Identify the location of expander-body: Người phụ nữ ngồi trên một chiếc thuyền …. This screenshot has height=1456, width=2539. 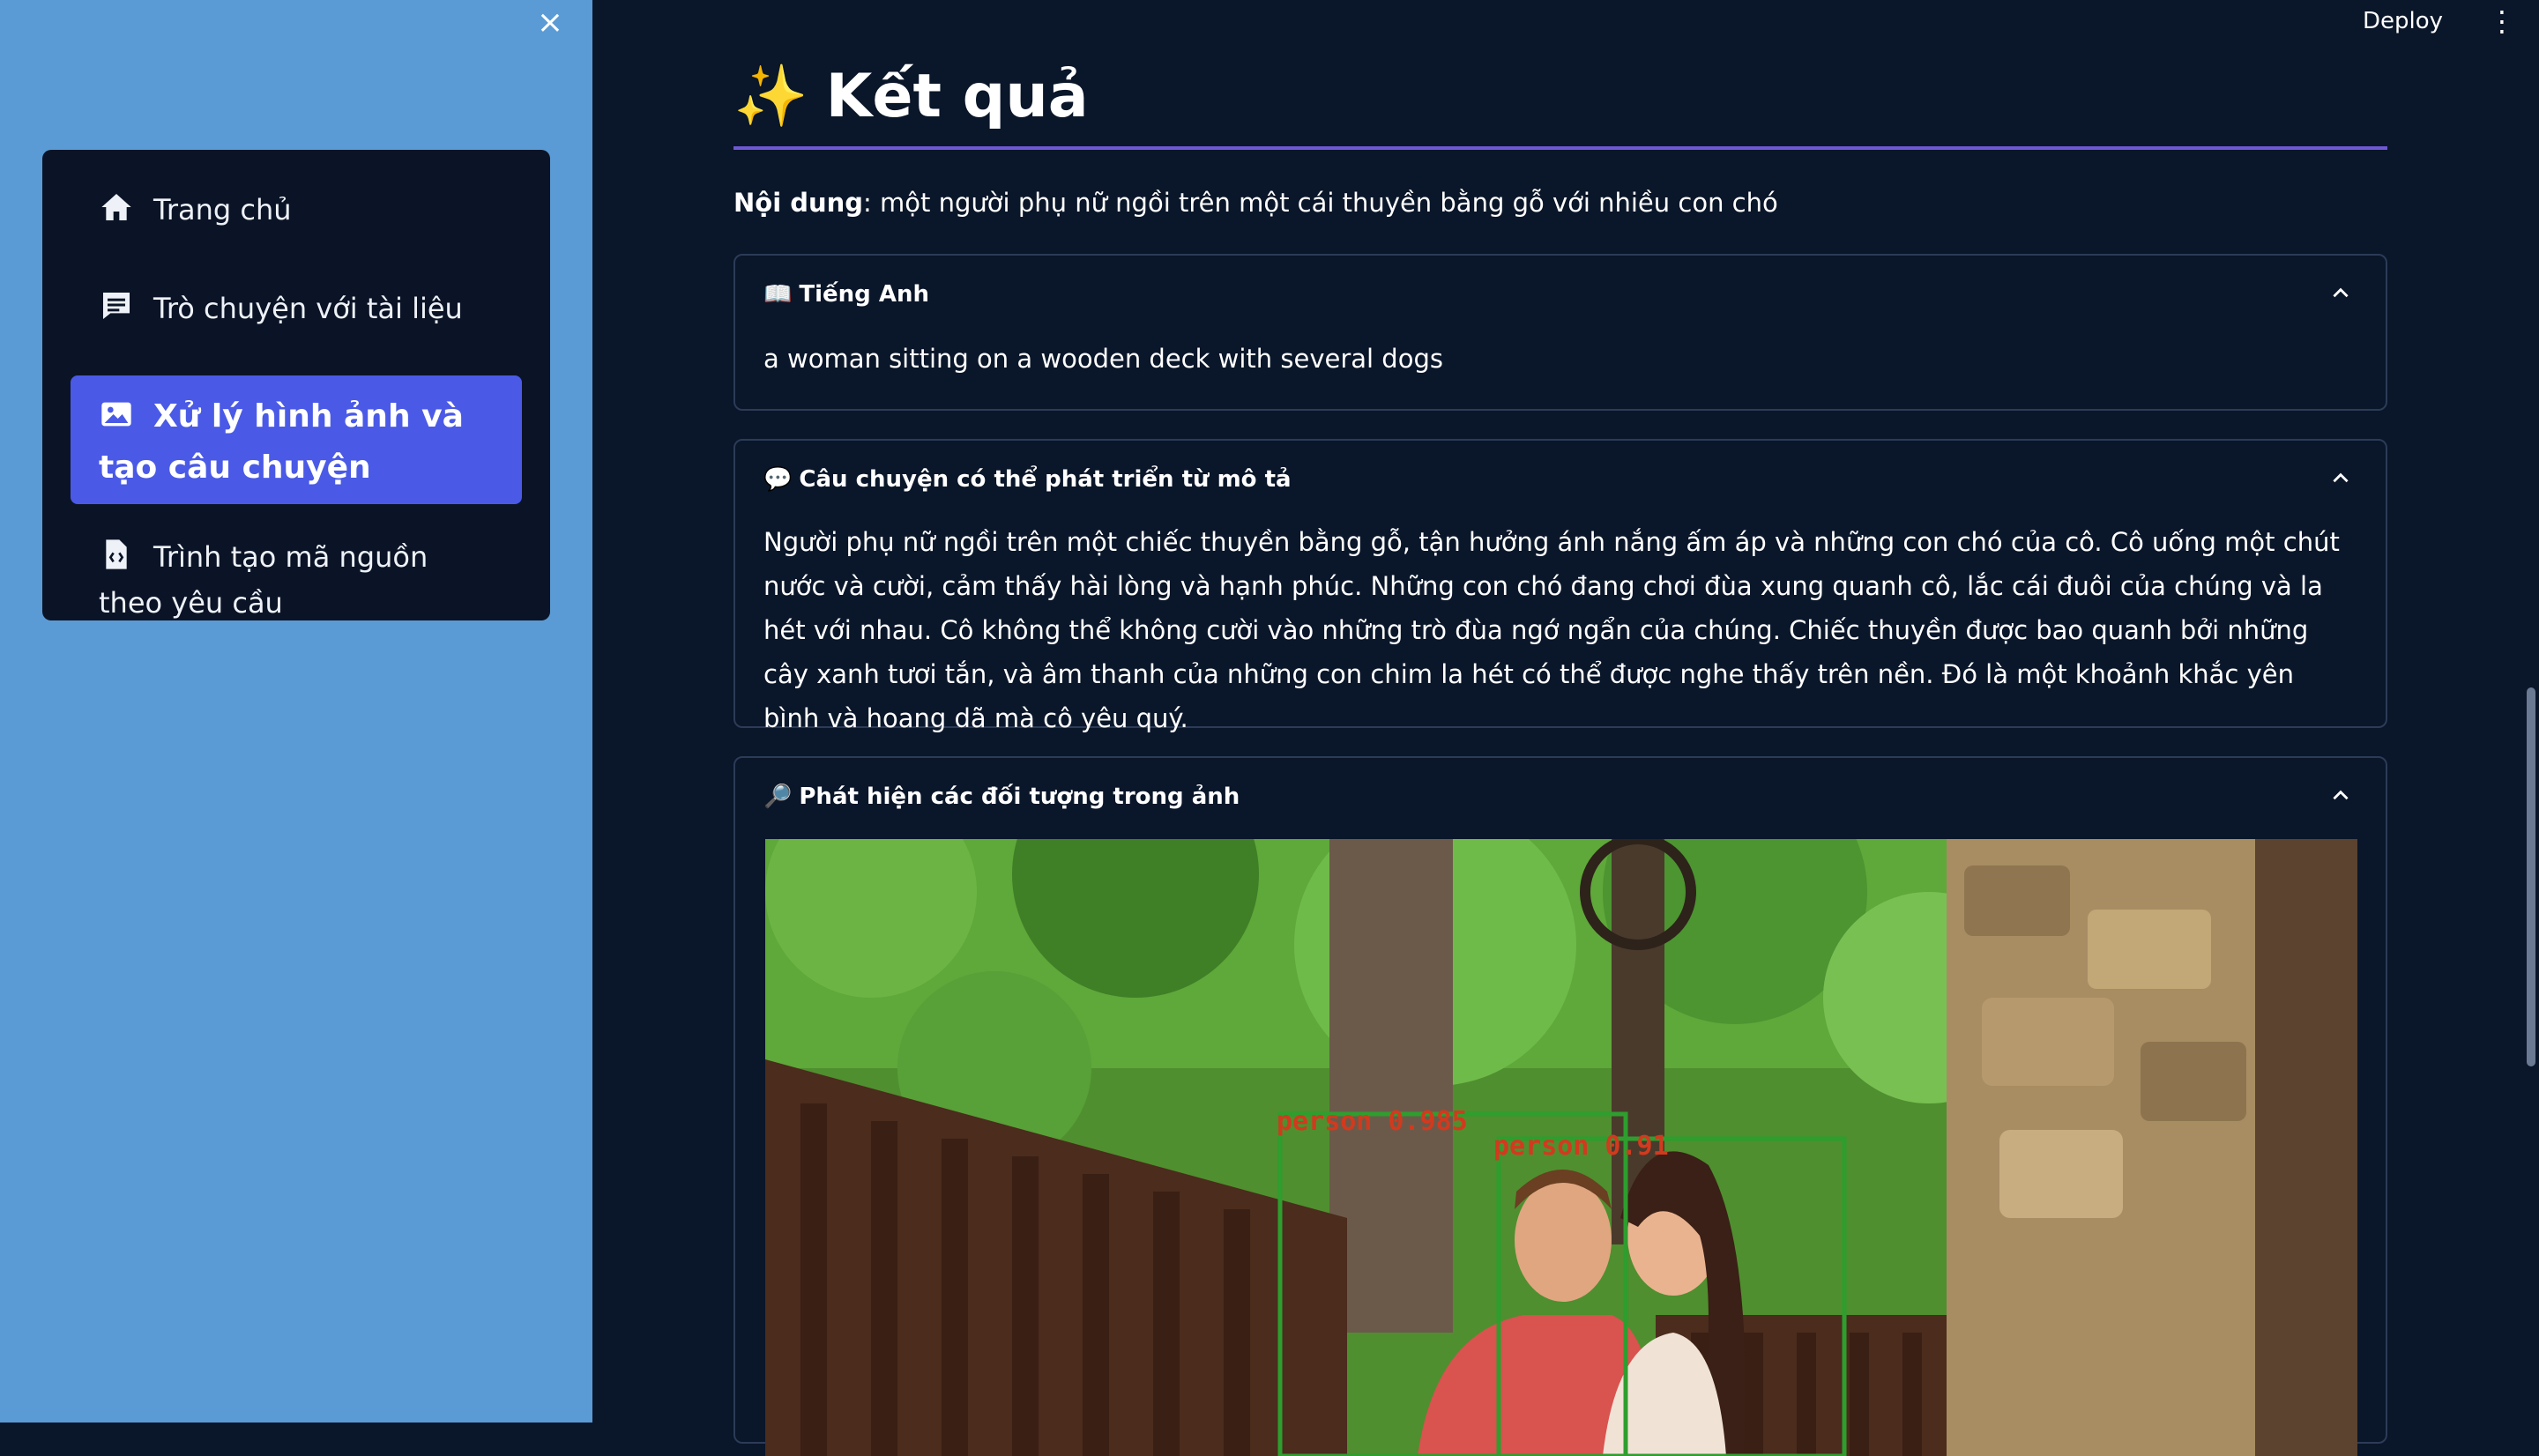
(1551, 630).